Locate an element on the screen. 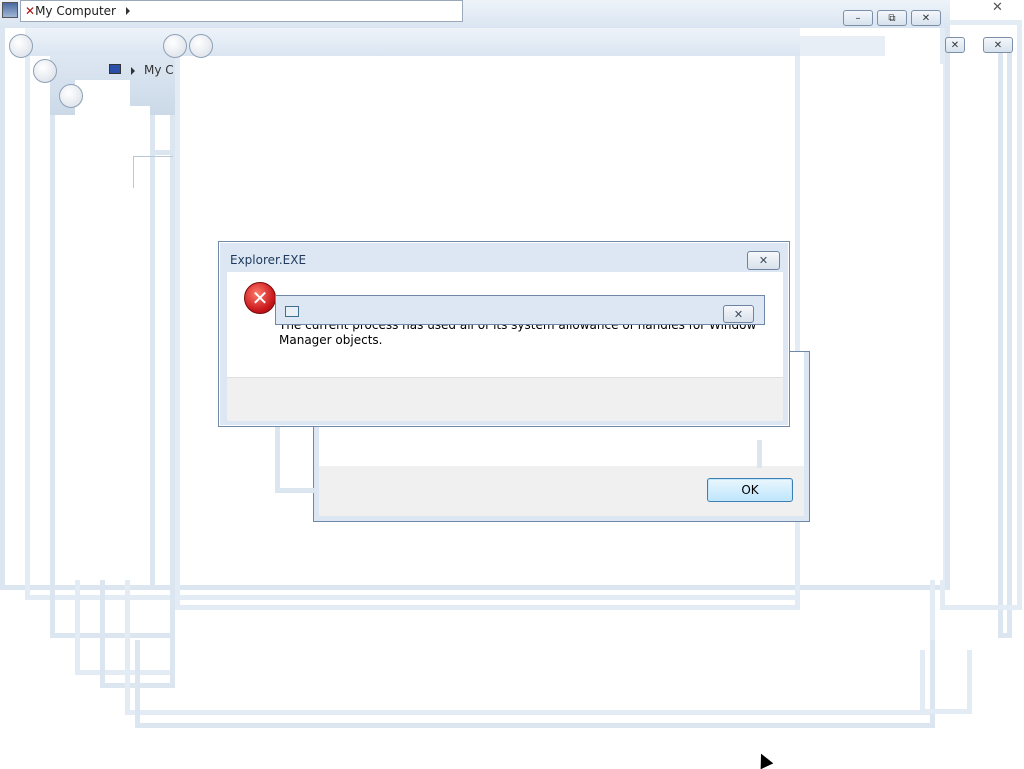  window-icon is located at coordinates (292, 311).